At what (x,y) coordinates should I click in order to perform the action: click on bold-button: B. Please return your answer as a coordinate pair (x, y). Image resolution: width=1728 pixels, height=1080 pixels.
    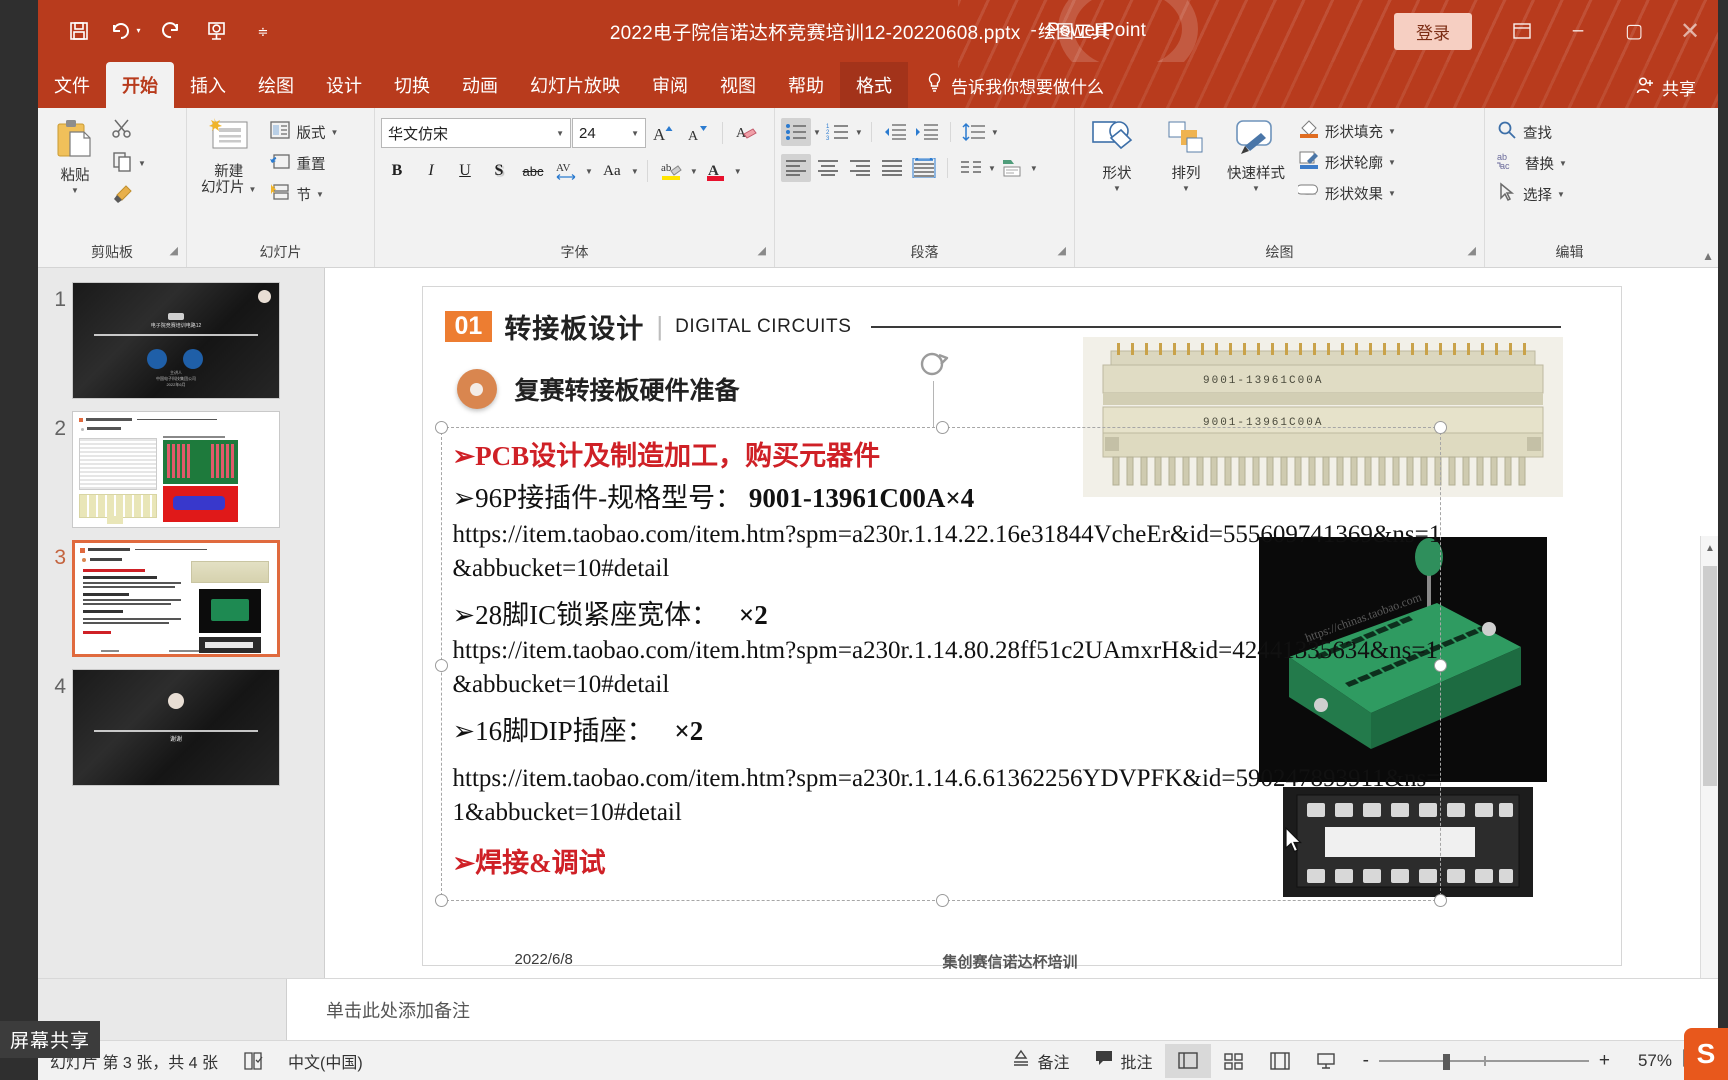
    Looking at the image, I should click on (397, 171).